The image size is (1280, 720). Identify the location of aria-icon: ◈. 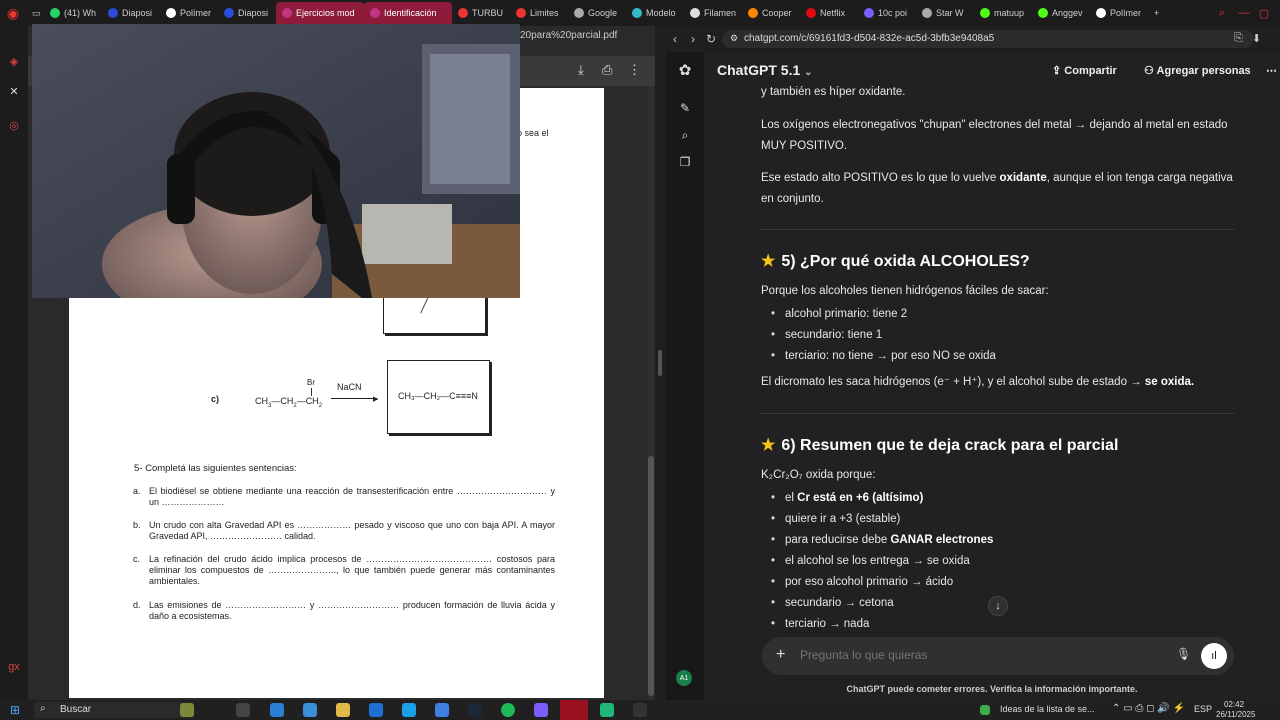
(14, 61).